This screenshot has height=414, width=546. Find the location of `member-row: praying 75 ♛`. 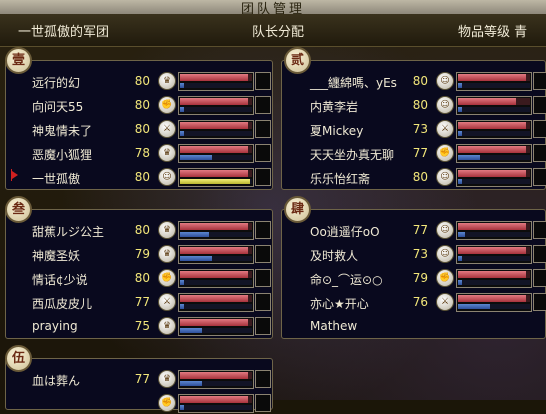

member-row: praying 75 ♛ is located at coordinates (152, 326).